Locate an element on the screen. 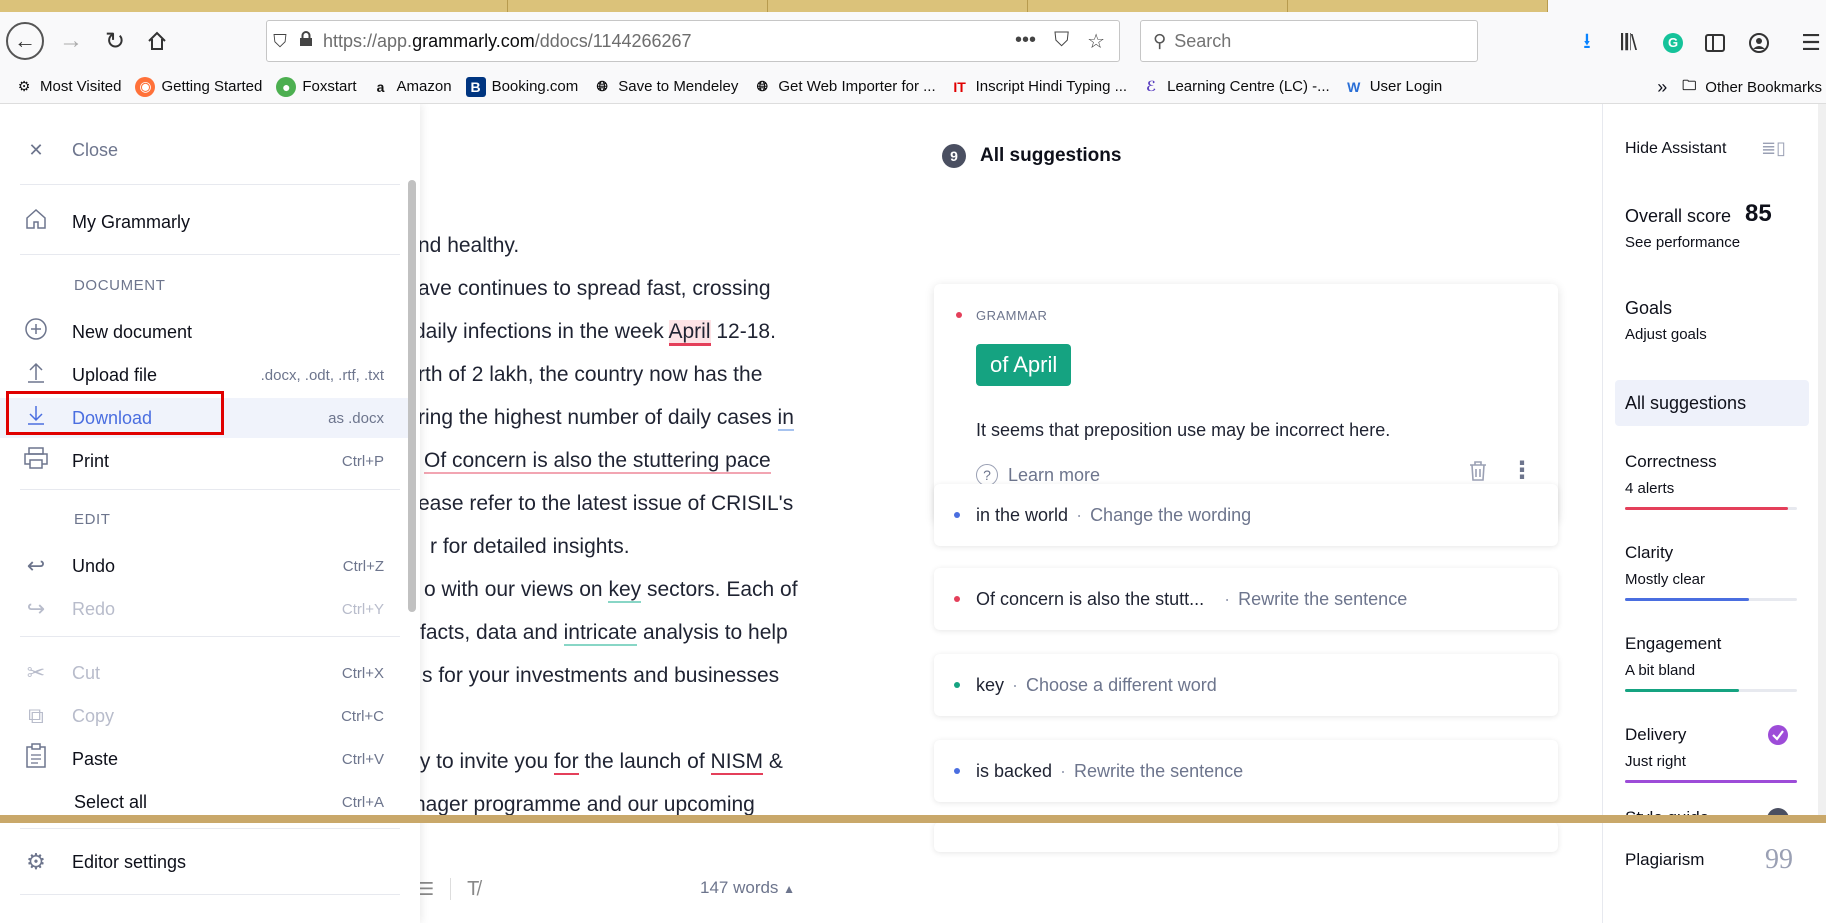 The image size is (1826, 923). flagged-word-key: key is located at coordinates (625, 590).